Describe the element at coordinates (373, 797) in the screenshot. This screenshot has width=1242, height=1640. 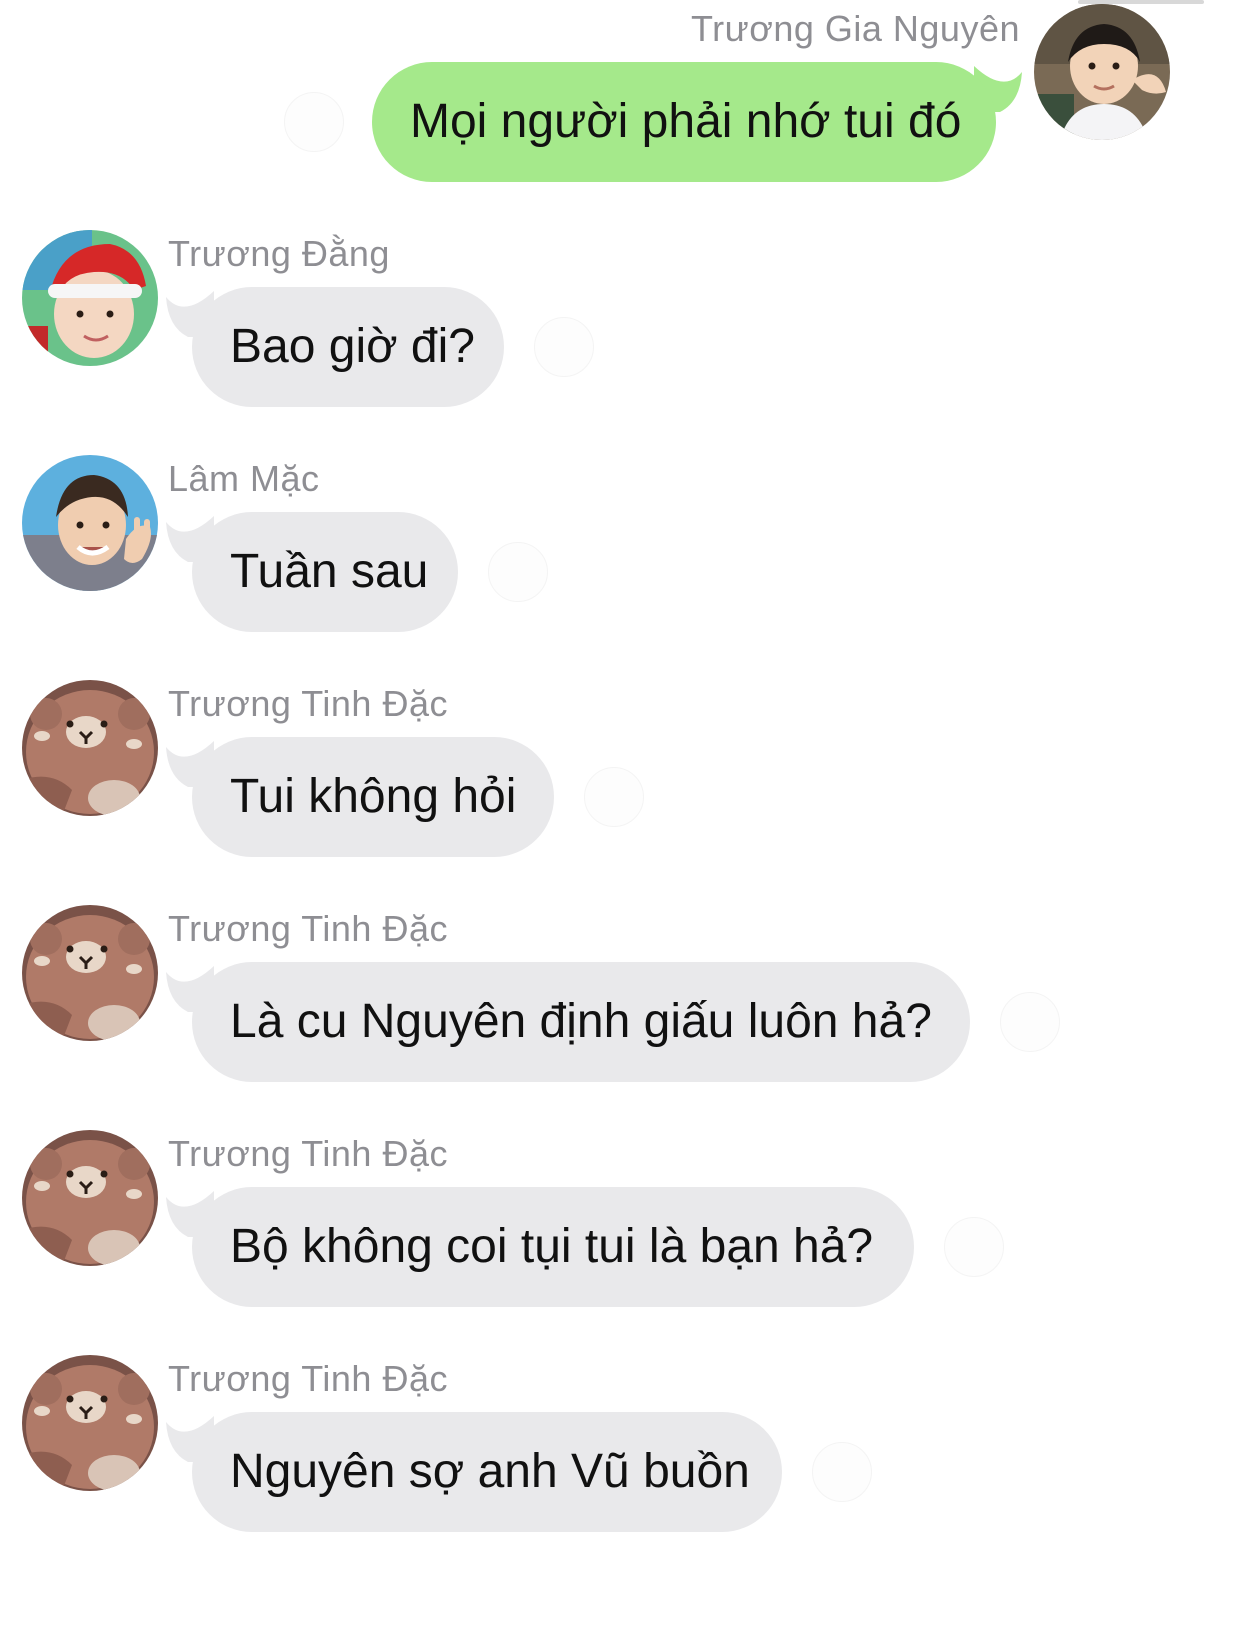
I see `message-bubble: Tui không hỏi` at that location.